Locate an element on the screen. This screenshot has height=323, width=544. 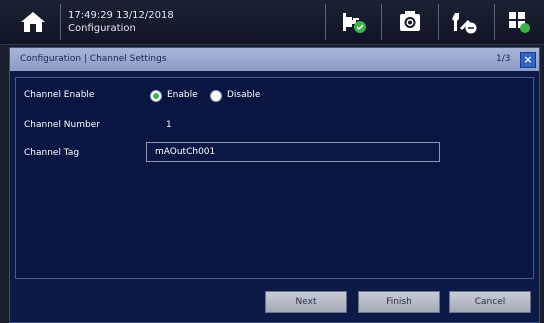
plug-status-button is located at coordinates (353, 22).